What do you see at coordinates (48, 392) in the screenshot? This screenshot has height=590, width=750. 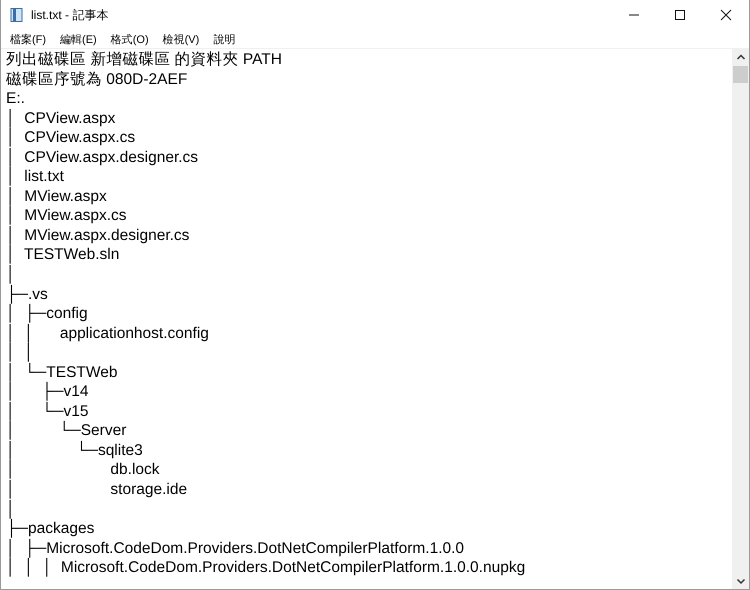 I see `text-line: │ ├─v14` at bounding box center [48, 392].